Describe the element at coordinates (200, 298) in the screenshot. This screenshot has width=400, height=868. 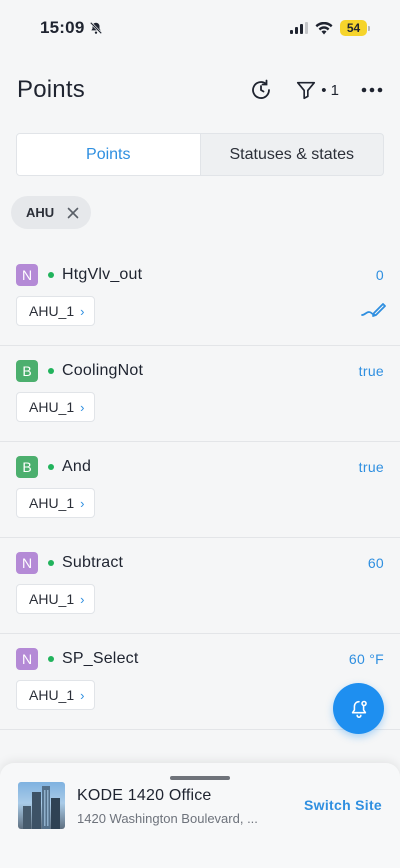
I see `point-row: N HtgVlv_out 0 AHU_1 ›` at that location.